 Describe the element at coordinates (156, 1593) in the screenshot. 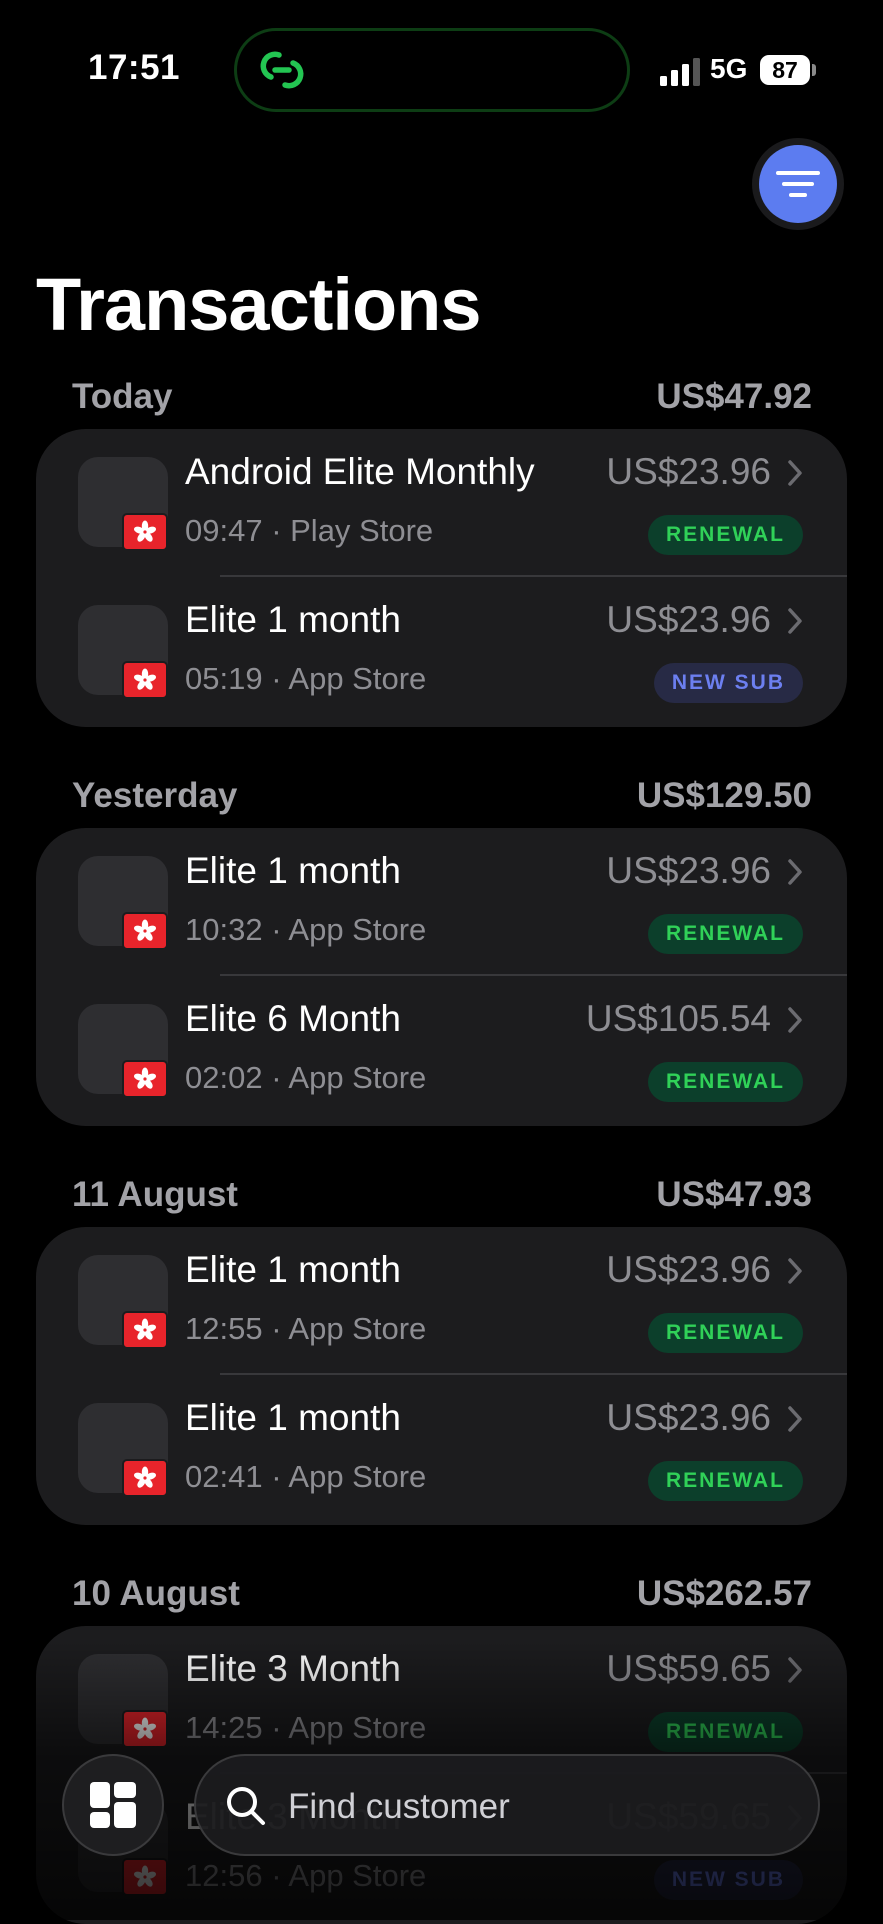

I see `section-date: 10 August` at that location.